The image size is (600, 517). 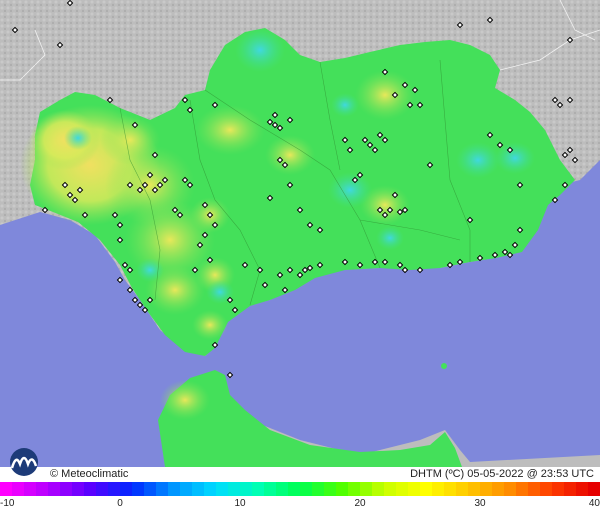 I want to click on meteoclimatic-logo-icon, so click(x=24, y=462).